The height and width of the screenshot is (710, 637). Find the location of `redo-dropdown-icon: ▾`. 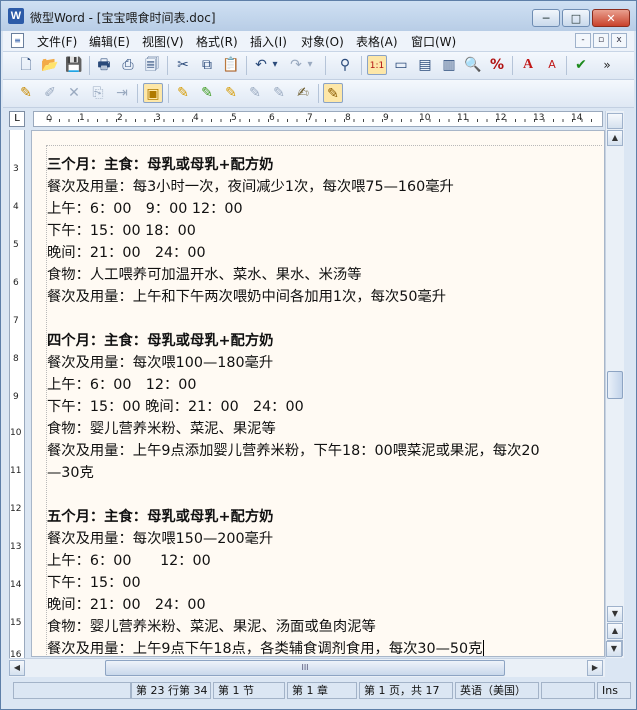

redo-dropdown-icon: ▾ is located at coordinates (310, 65).